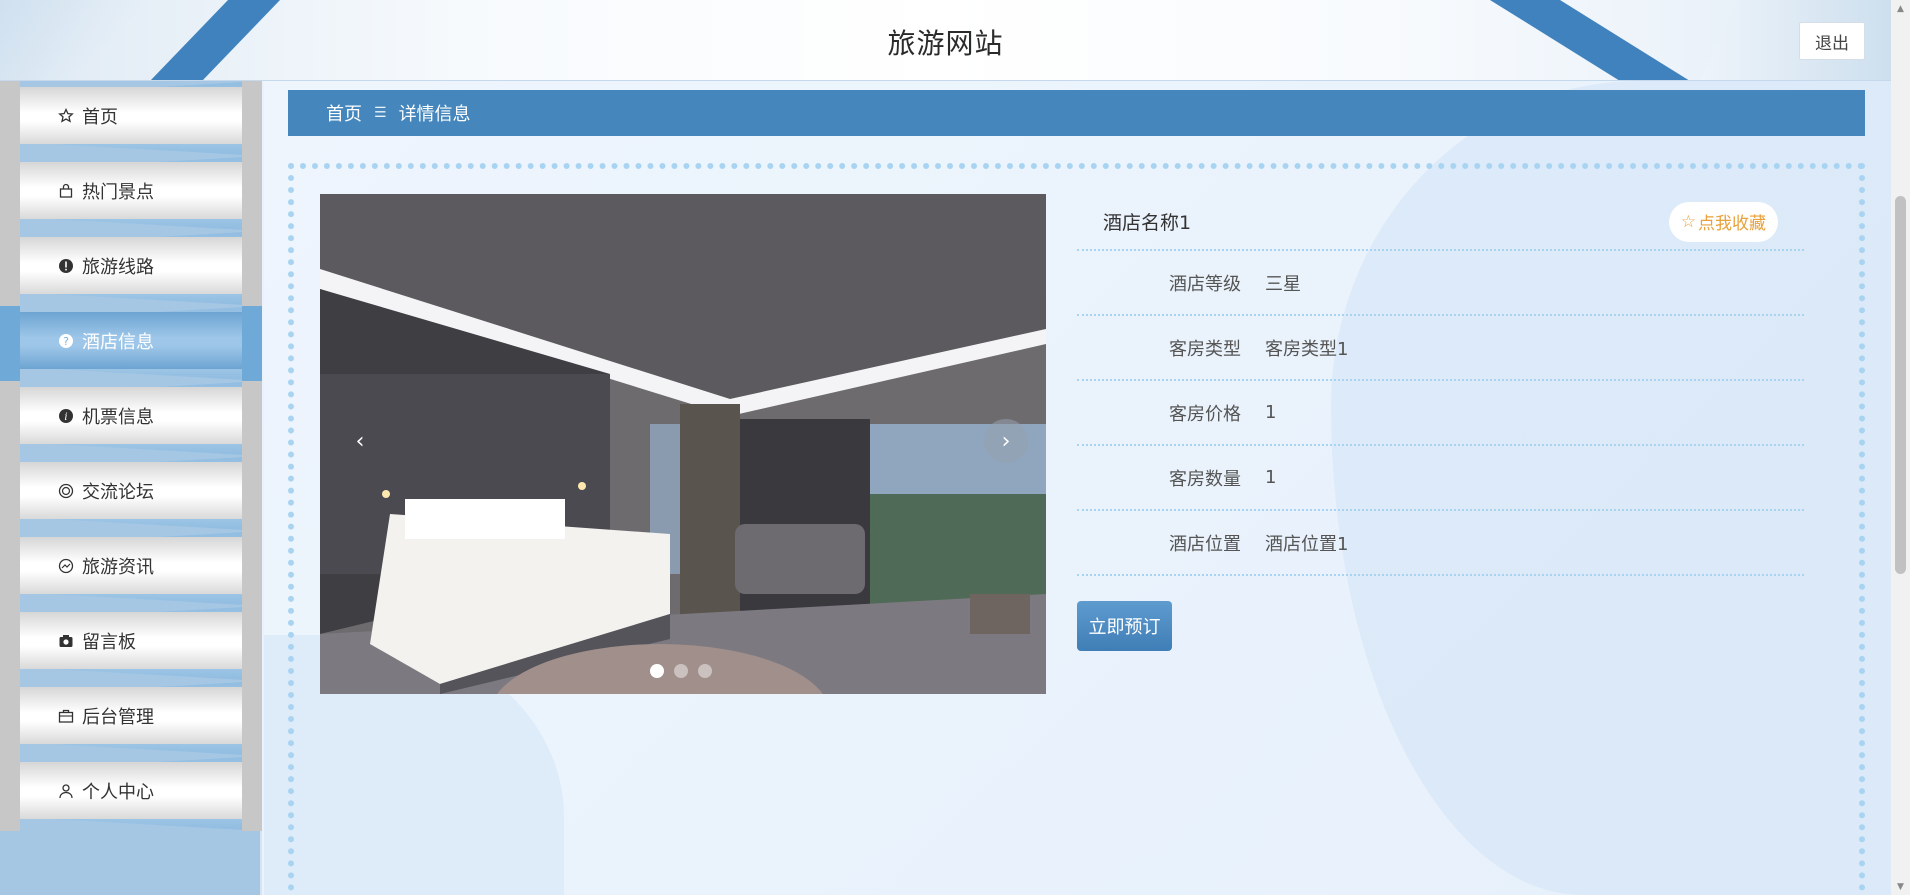 The image size is (1910, 895). I want to click on sidebar-item-label: 机票信息, so click(118, 417).